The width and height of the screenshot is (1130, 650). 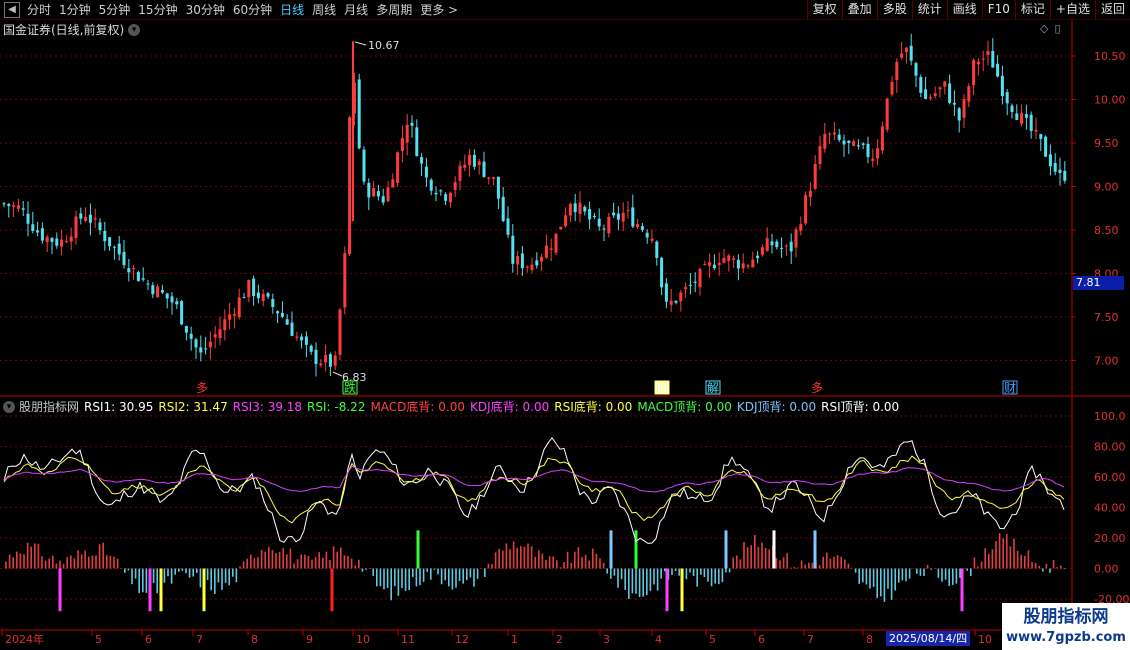 What do you see at coordinates (713, 388) in the screenshot?
I see `signal-marker: 解` at bounding box center [713, 388].